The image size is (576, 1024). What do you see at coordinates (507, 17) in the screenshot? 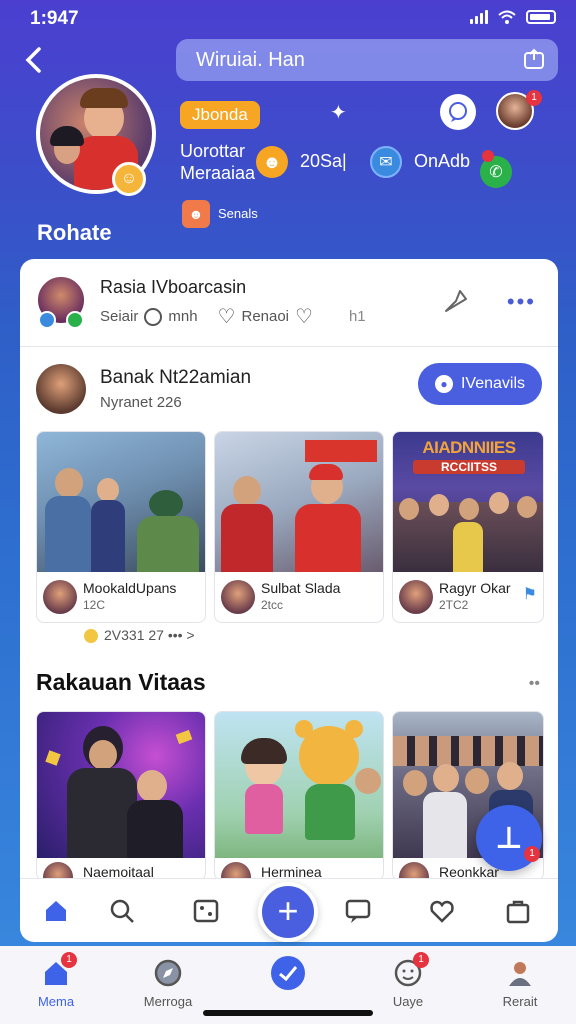
I see `wifi-icon` at bounding box center [507, 17].